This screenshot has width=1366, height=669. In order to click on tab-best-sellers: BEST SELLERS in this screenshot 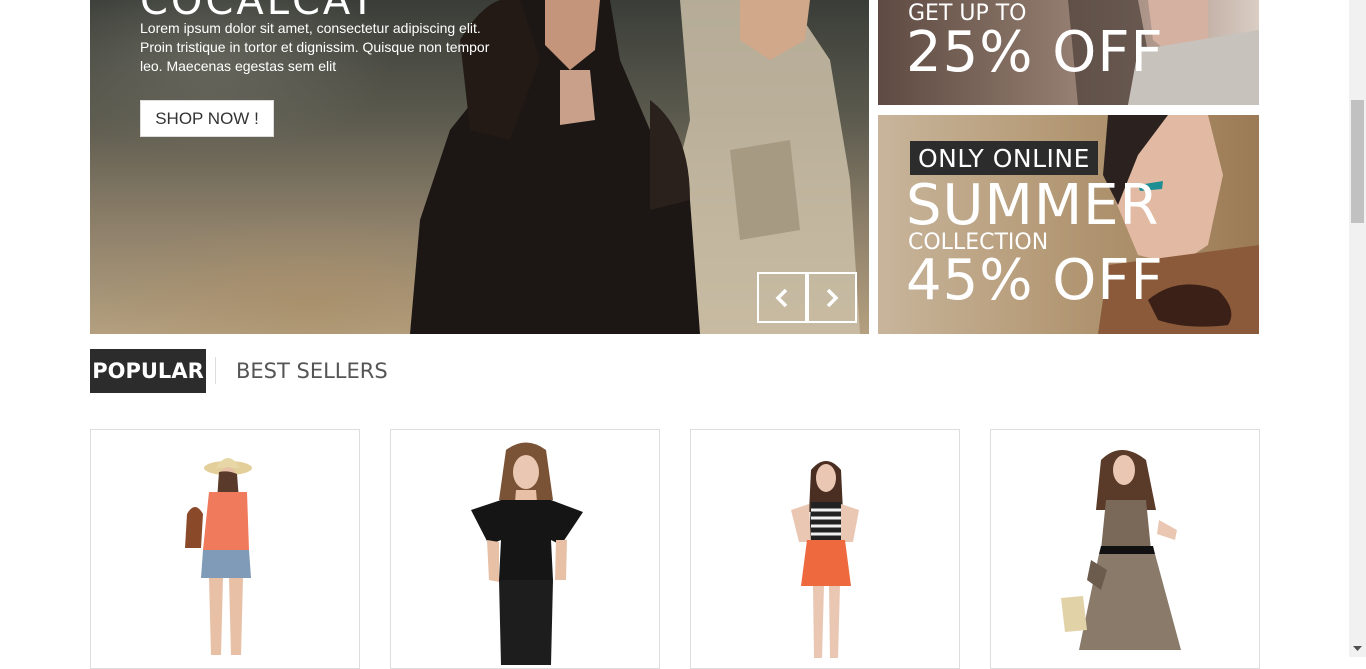, I will do `click(312, 371)`.